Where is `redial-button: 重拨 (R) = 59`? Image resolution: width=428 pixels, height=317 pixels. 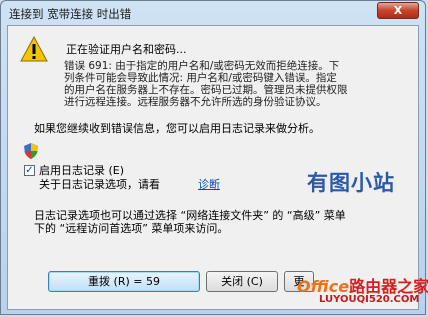 redial-button: 重拨 (R) = 59 is located at coordinates (124, 281).